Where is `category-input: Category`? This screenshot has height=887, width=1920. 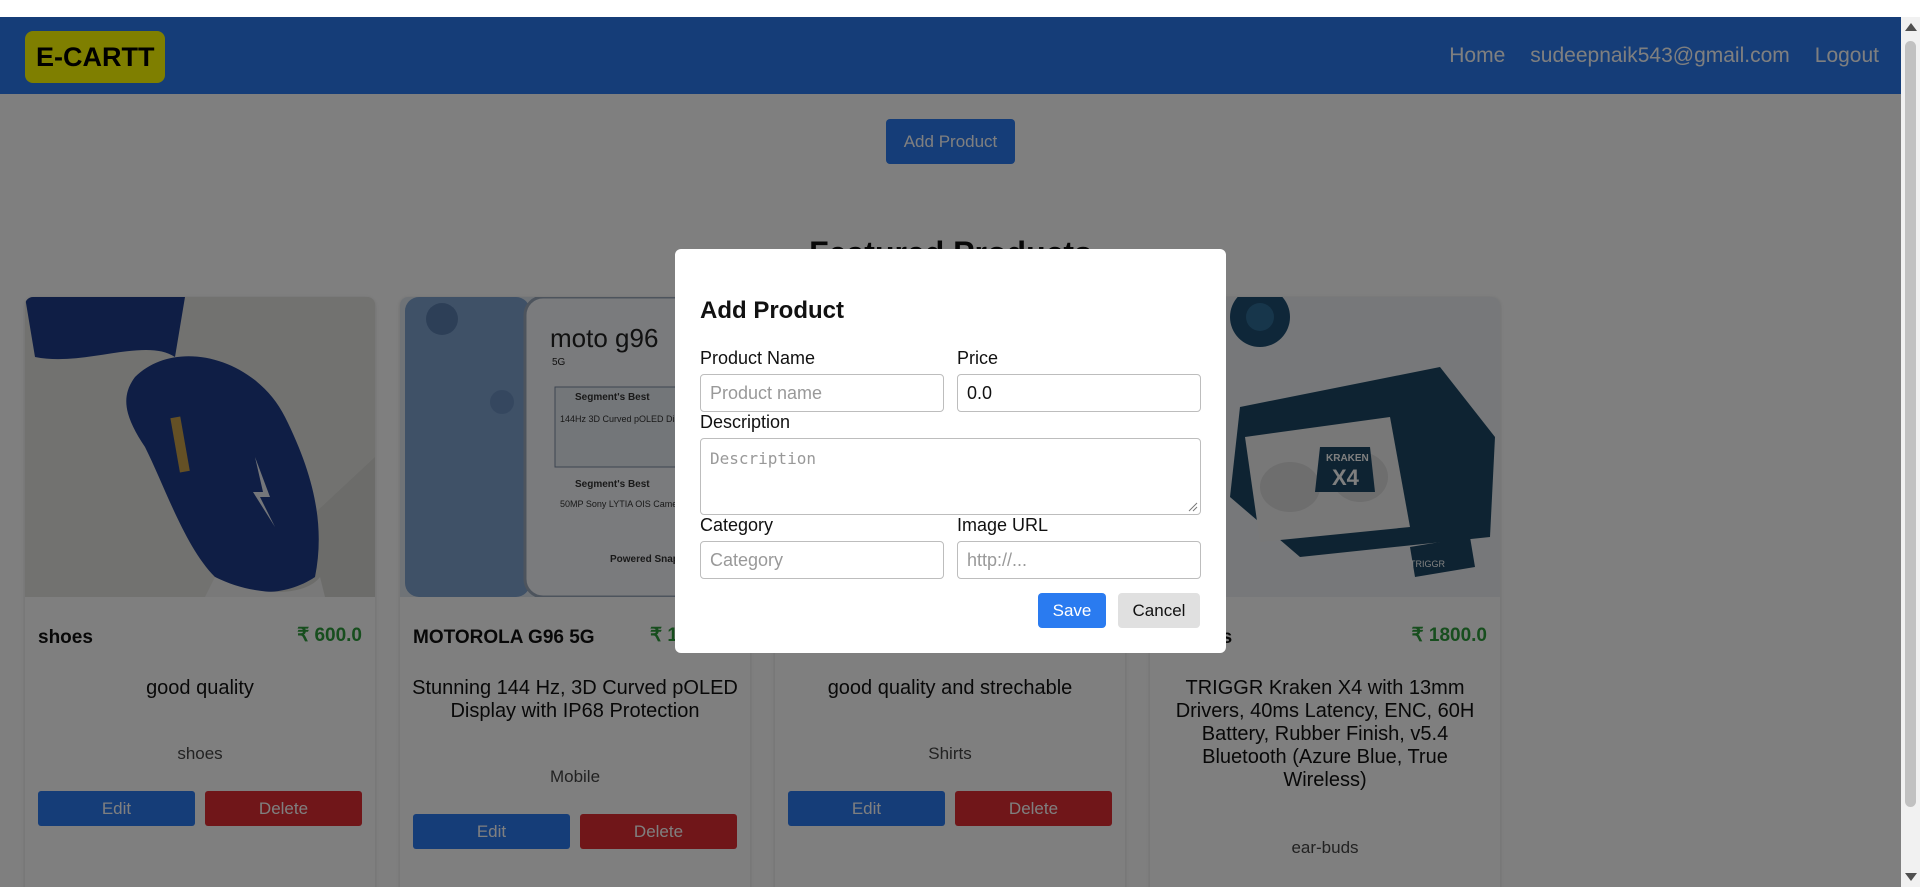 category-input: Category is located at coordinates (822, 560).